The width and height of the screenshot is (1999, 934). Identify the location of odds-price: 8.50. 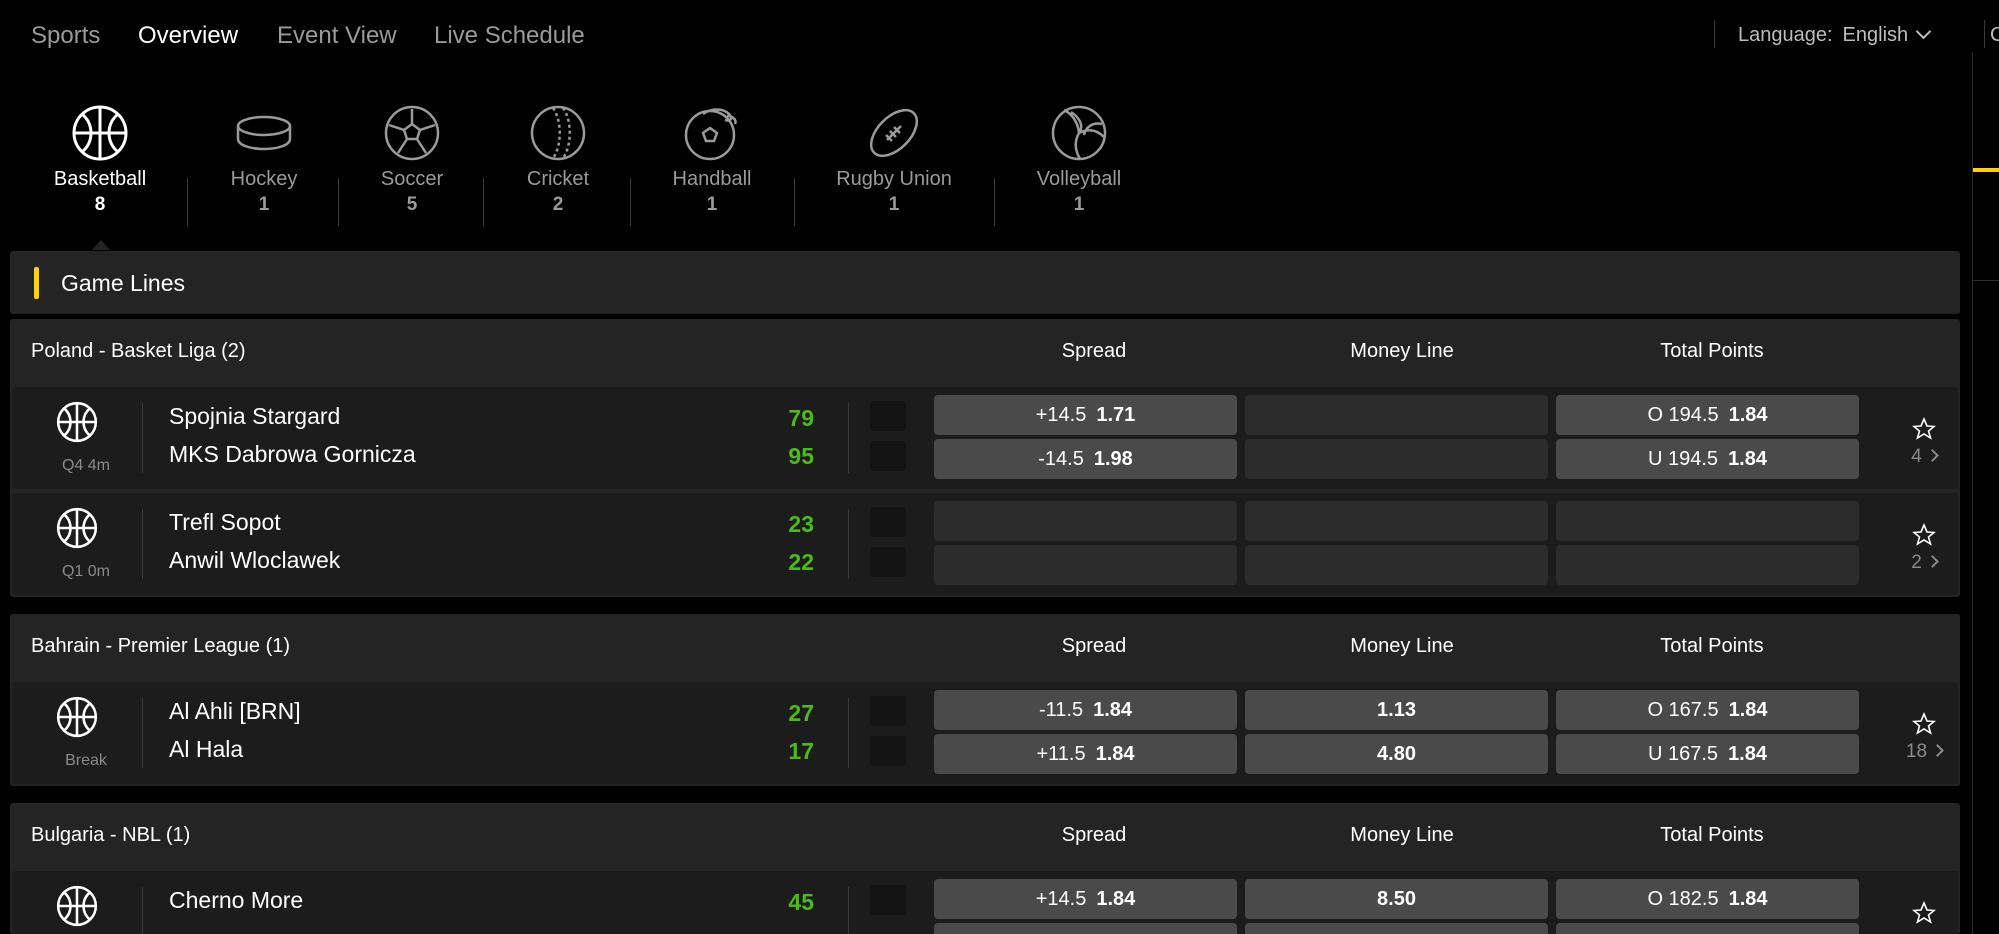
(1396, 898).